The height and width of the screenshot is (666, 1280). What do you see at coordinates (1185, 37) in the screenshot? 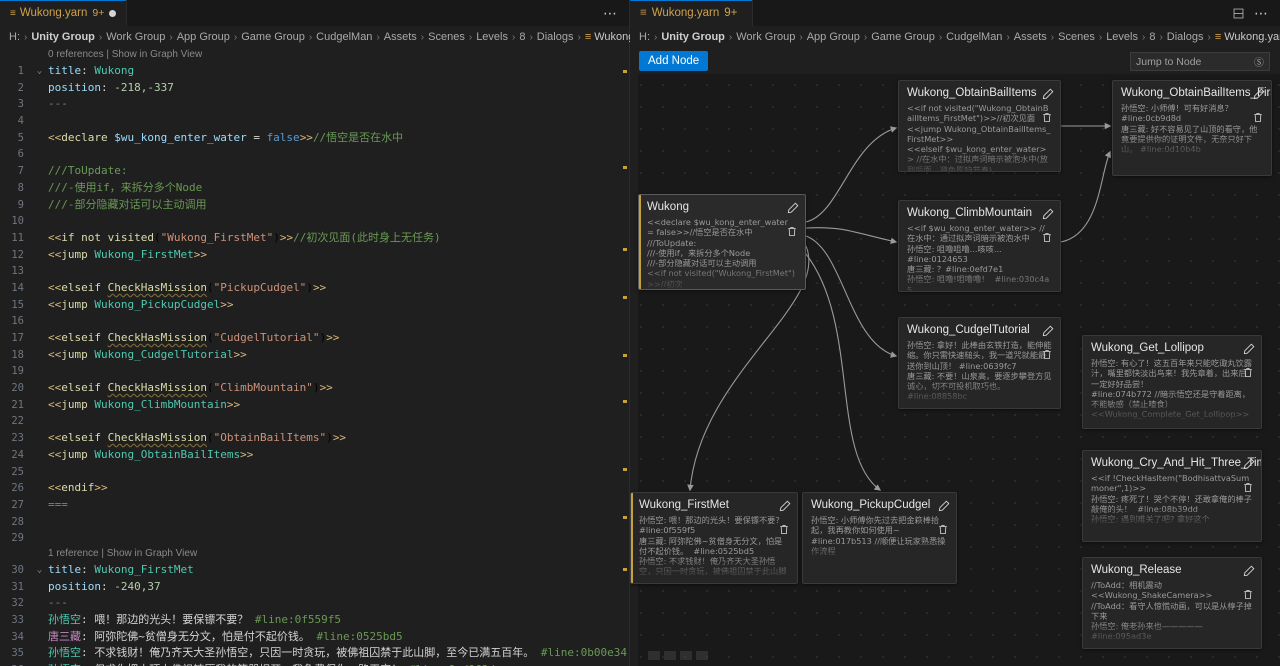
I see `graph-breadcrumb-item-10: Dialogs` at bounding box center [1185, 37].